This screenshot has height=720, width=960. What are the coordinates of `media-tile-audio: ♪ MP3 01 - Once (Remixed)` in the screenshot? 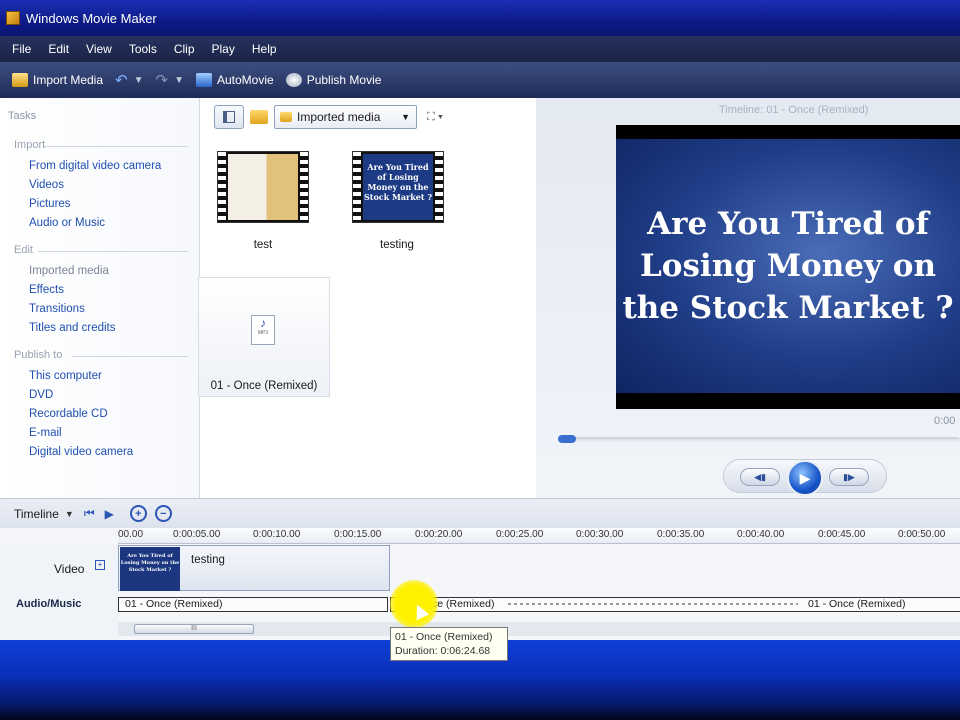 It's located at (264, 337).